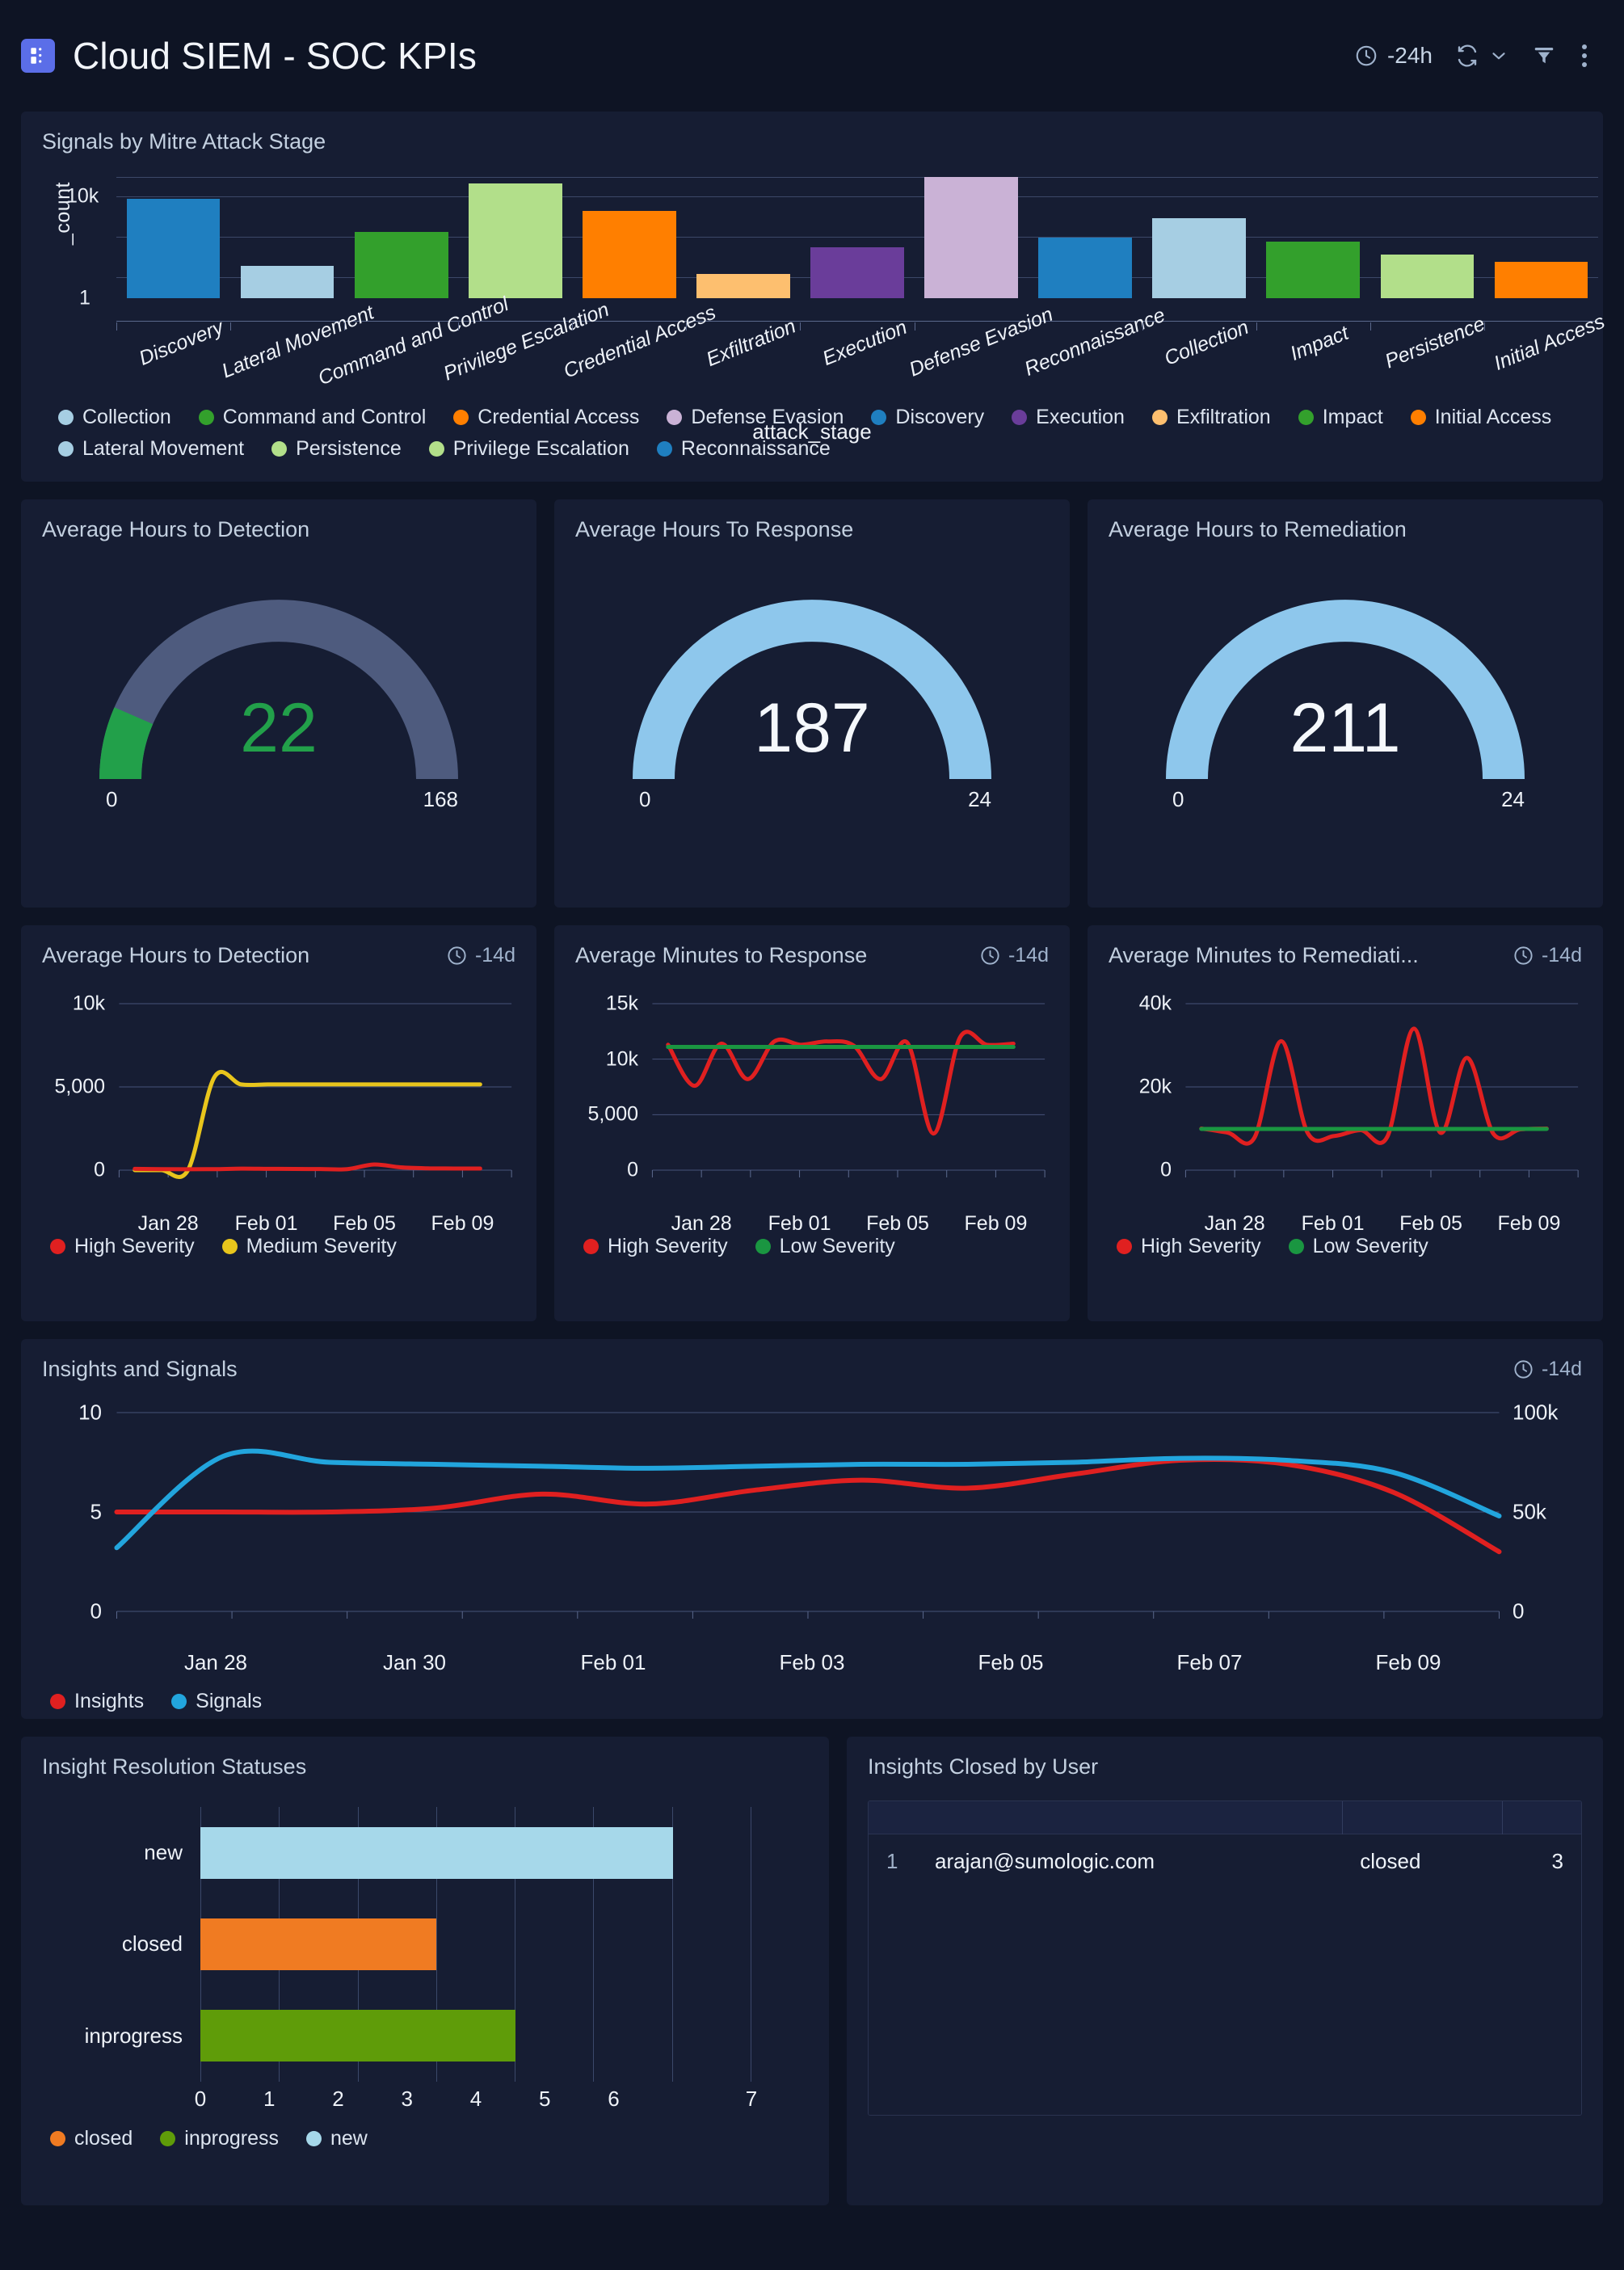  I want to click on panel-title: Average Hours to Remediation, so click(1258, 529).